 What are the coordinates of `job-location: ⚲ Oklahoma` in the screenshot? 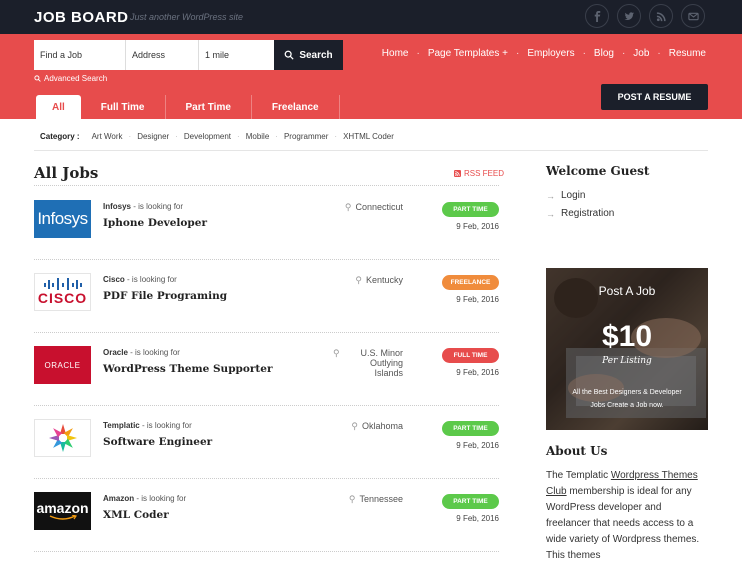 It's located at (377, 426).